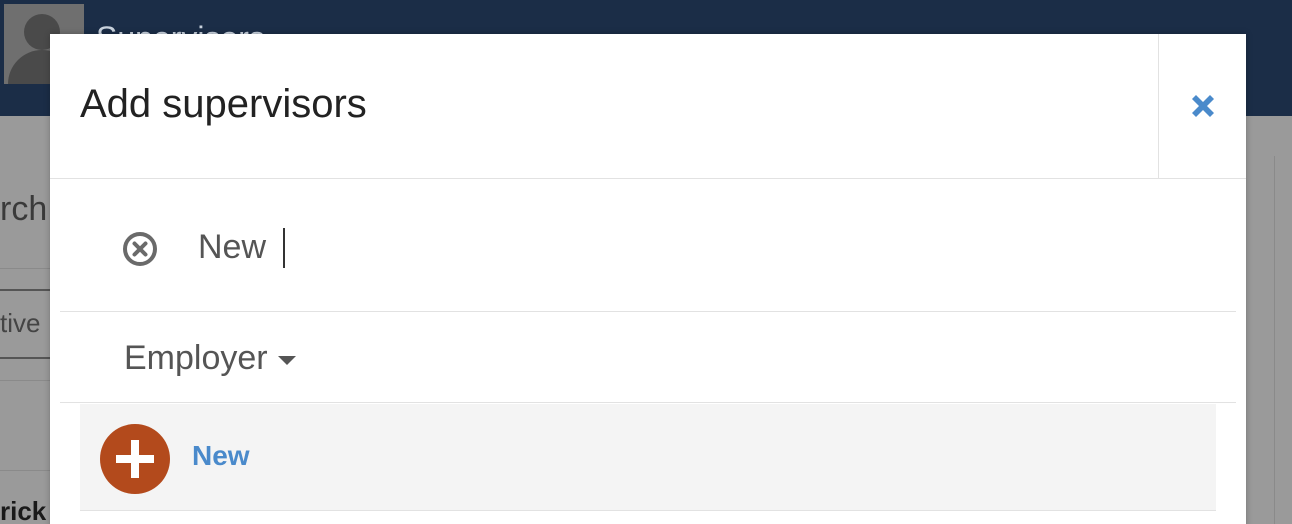 The height and width of the screenshot is (524, 1292). What do you see at coordinates (1283, 340) in the screenshot?
I see `background-right-column` at bounding box center [1283, 340].